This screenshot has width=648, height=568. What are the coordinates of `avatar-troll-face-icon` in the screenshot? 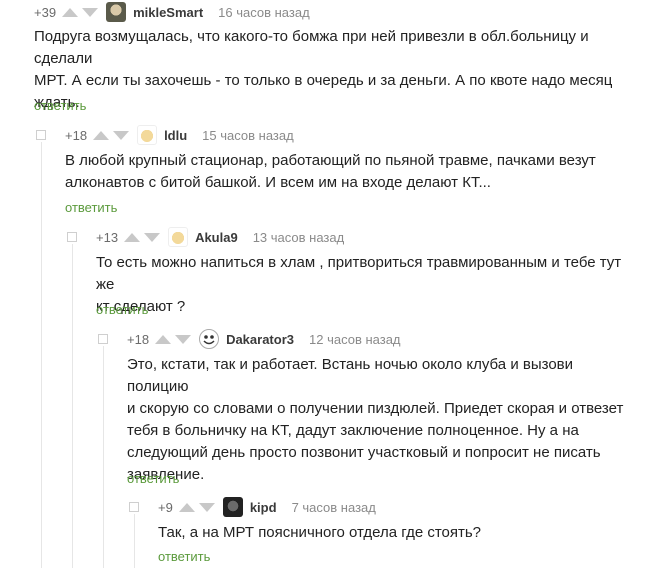 It's located at (209, 339).